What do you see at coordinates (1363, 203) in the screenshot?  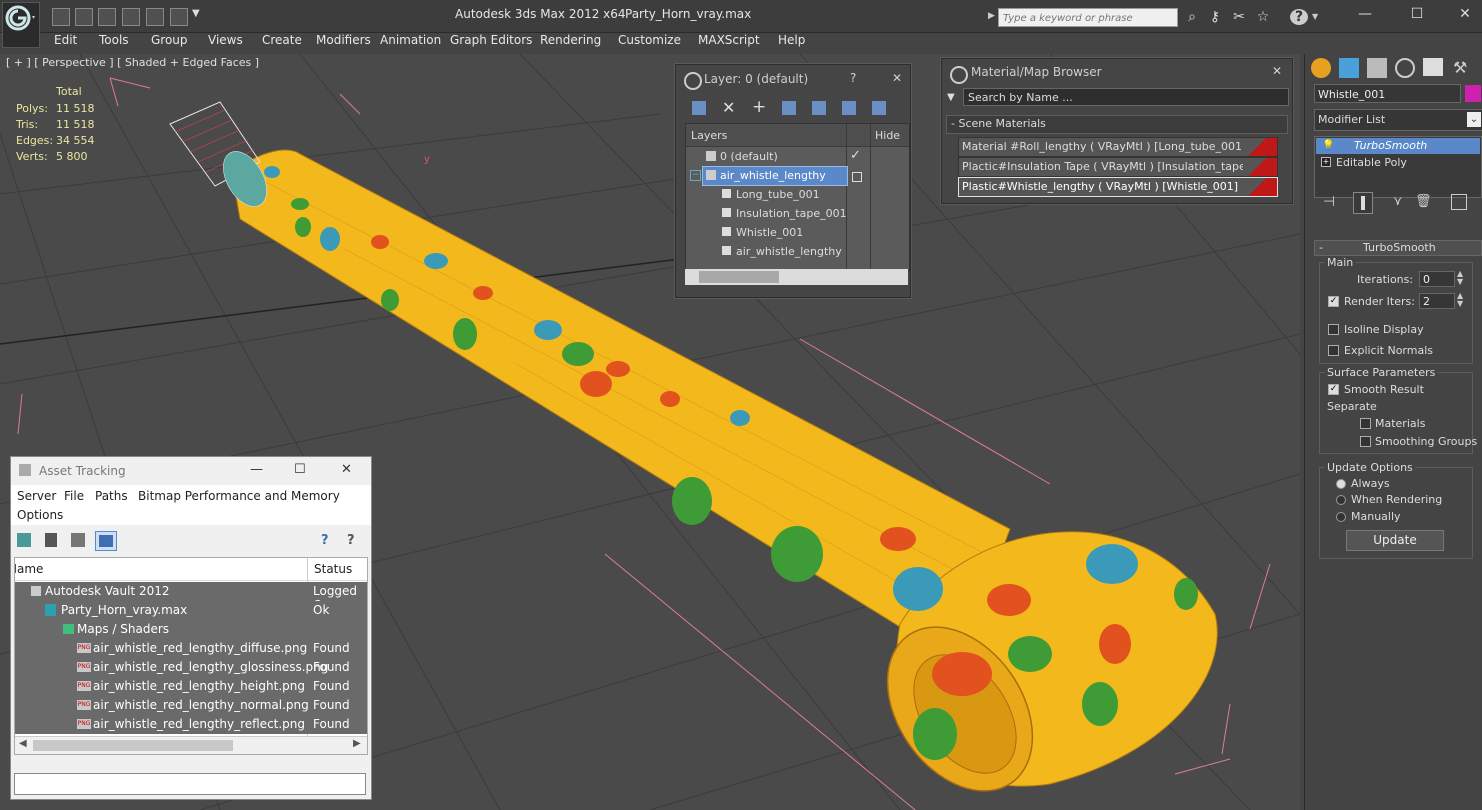 I see `show-end-result-icon` at bounding box center [1363, 203].